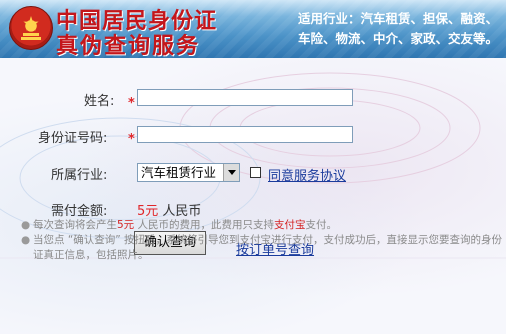  Describe the element at coordinates (79, 211) in the screenshot. I see `amount-label: 需付金额:` at that location.